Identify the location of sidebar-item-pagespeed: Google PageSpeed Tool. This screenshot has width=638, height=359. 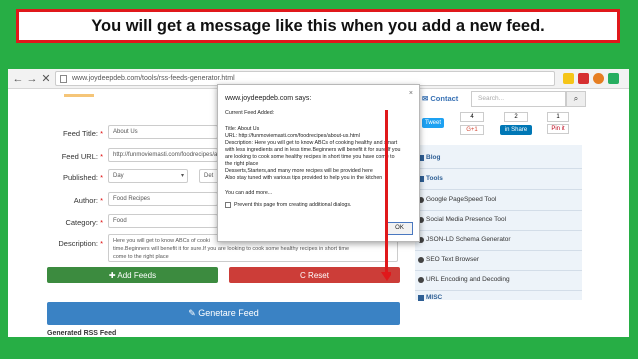
(457, 199).